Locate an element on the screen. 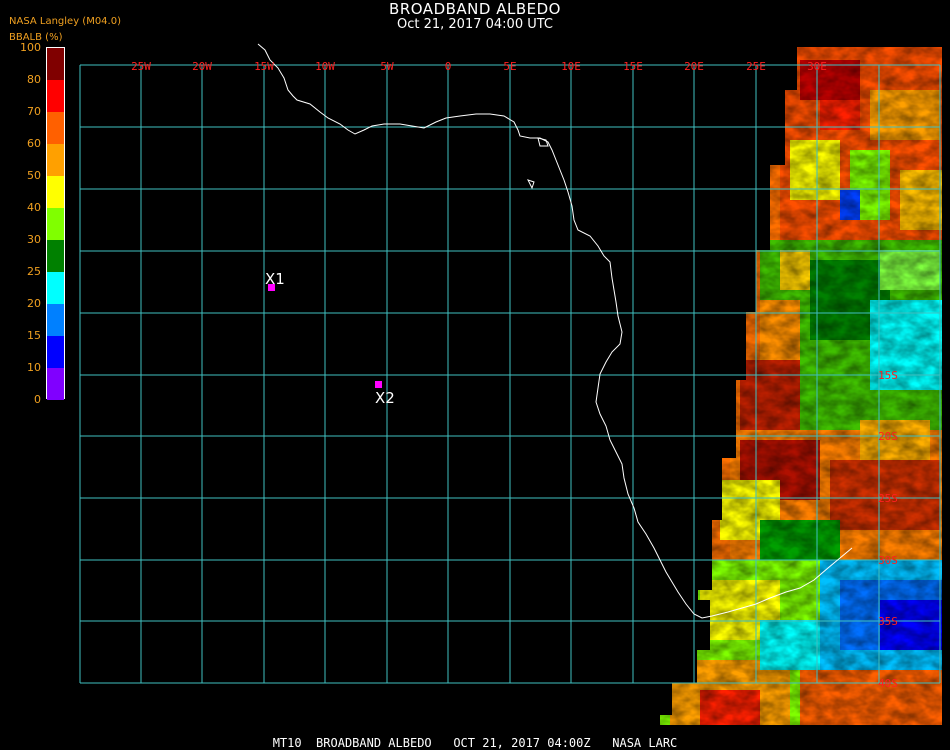  longitude-label: 20W is located at coordinates (202, 66).